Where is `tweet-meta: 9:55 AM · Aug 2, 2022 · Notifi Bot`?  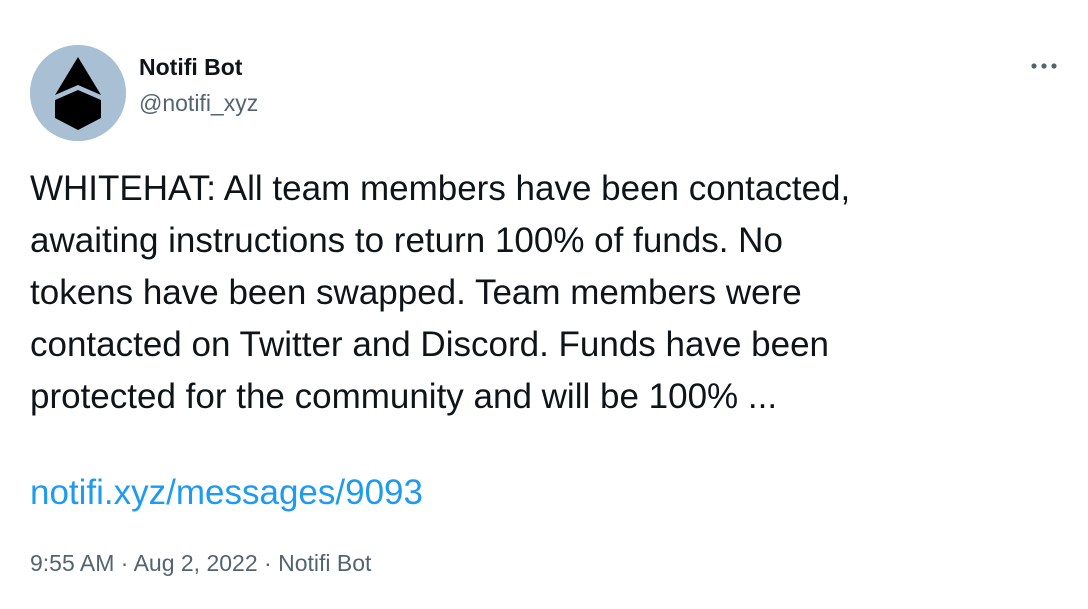
tweet-meta: 9:55 AM · Aug 2, 2022 · Notifi Bot is located at coordinates (200, 563).